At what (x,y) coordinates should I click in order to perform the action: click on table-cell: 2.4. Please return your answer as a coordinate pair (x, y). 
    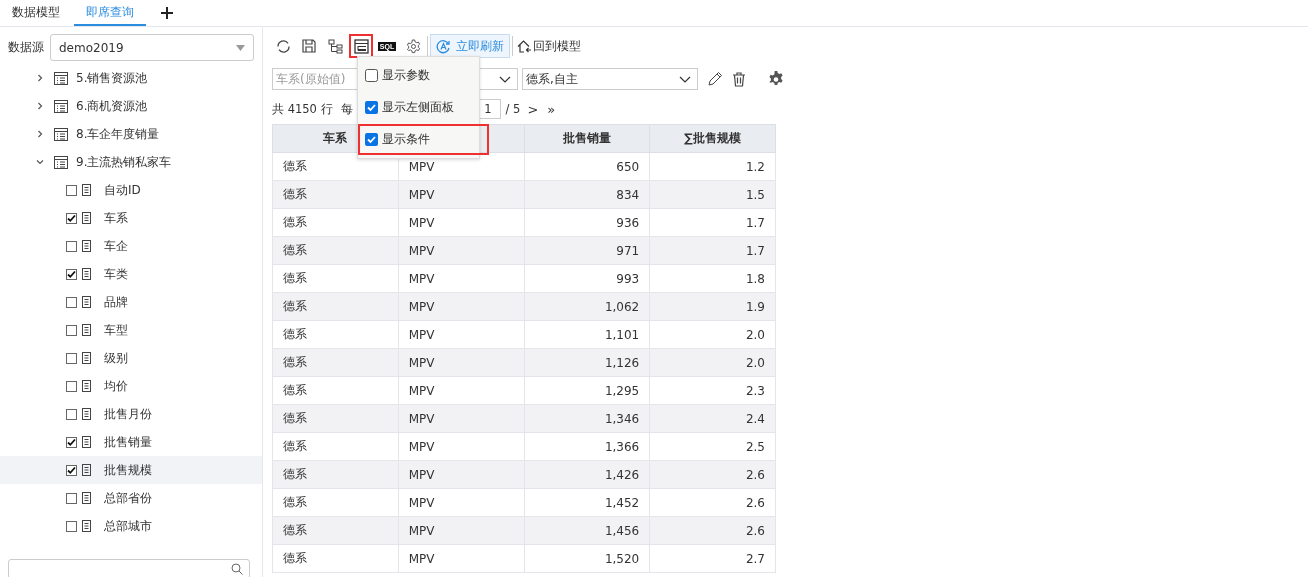
    Looking at the image, I should click on (712, 418).